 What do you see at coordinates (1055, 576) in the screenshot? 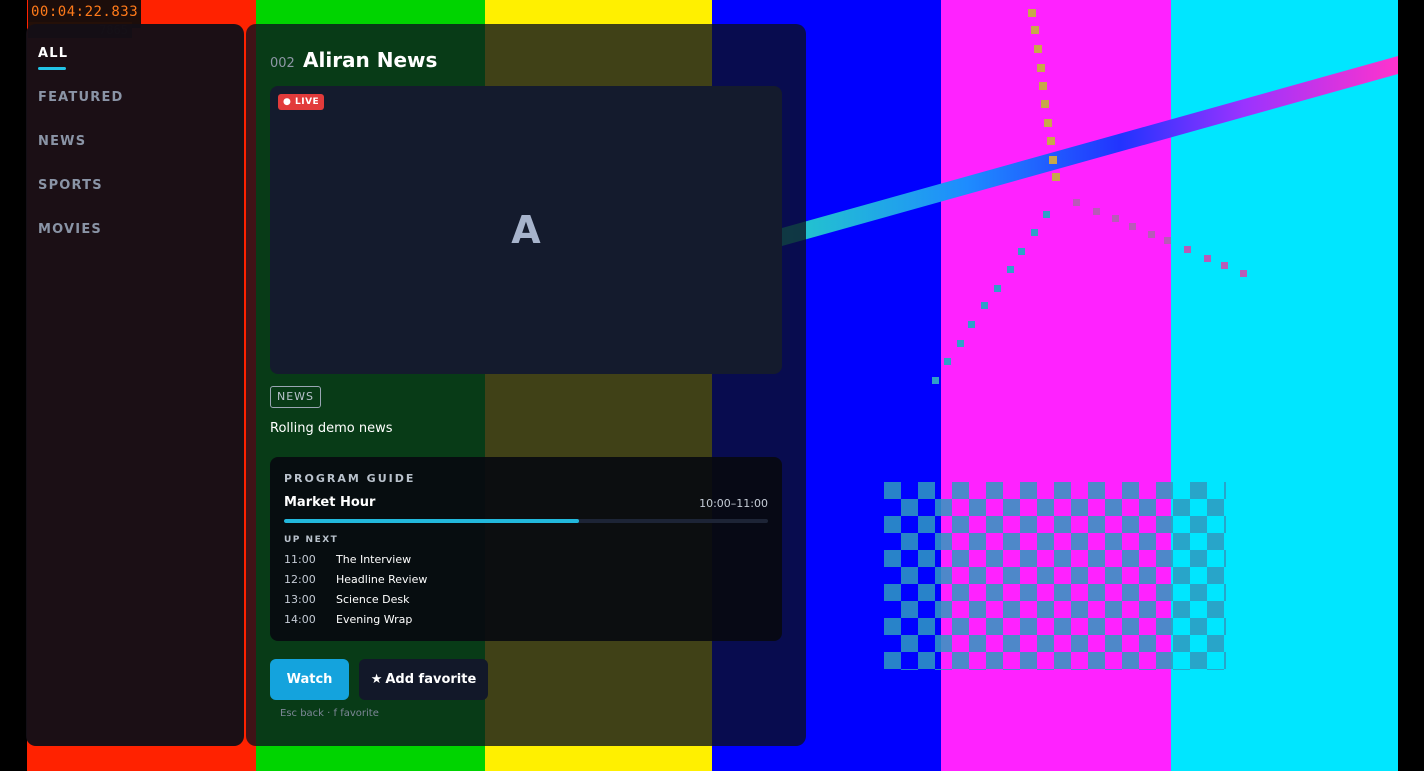
I see `checkerboard` at bounding box center [1055, 576].